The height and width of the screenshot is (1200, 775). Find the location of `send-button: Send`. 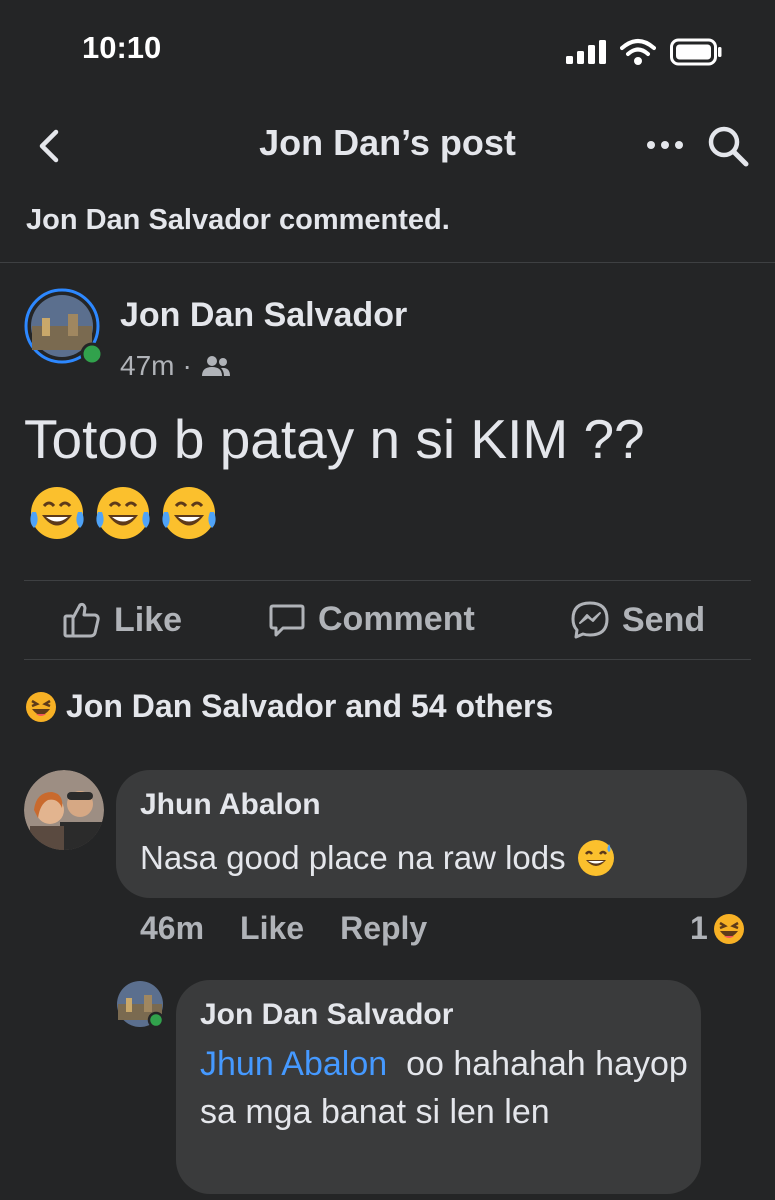

send-button: Send is located at coordinates (637, 620).